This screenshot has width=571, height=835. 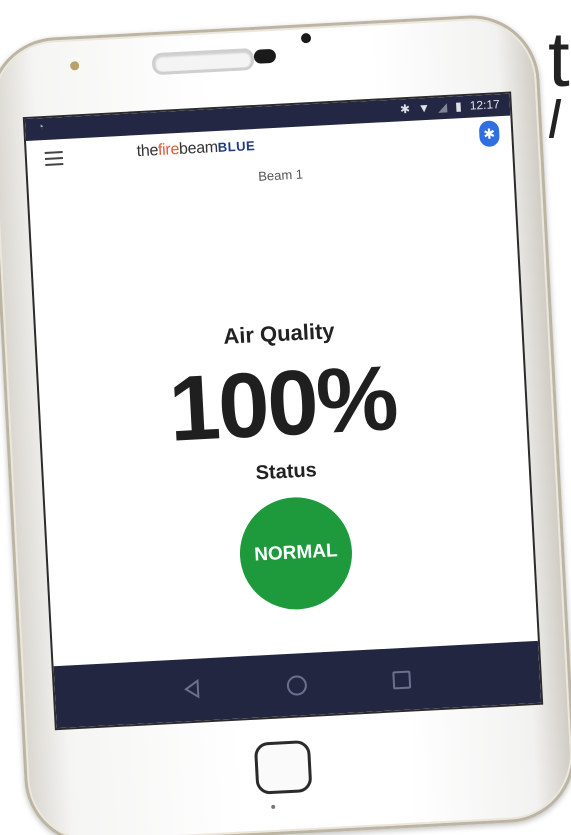 I want to click on bluetooth-status-icon: ✱, so click(x=405, y=109).